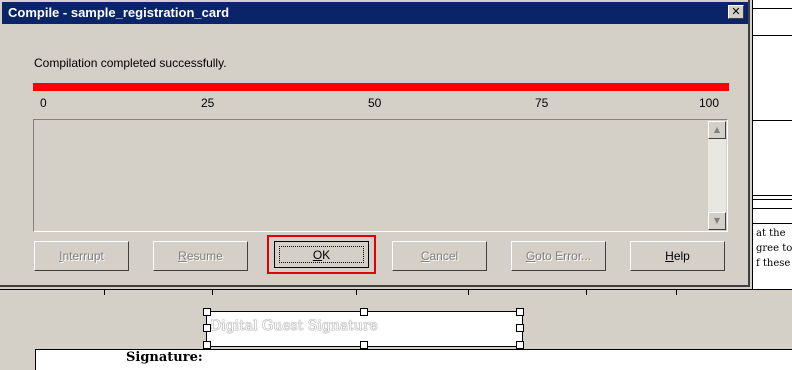  What do you see at coordinates (208, 103) in the screenshot?
I see `progress-tick-label: 25` at bounding box center [208, 103].